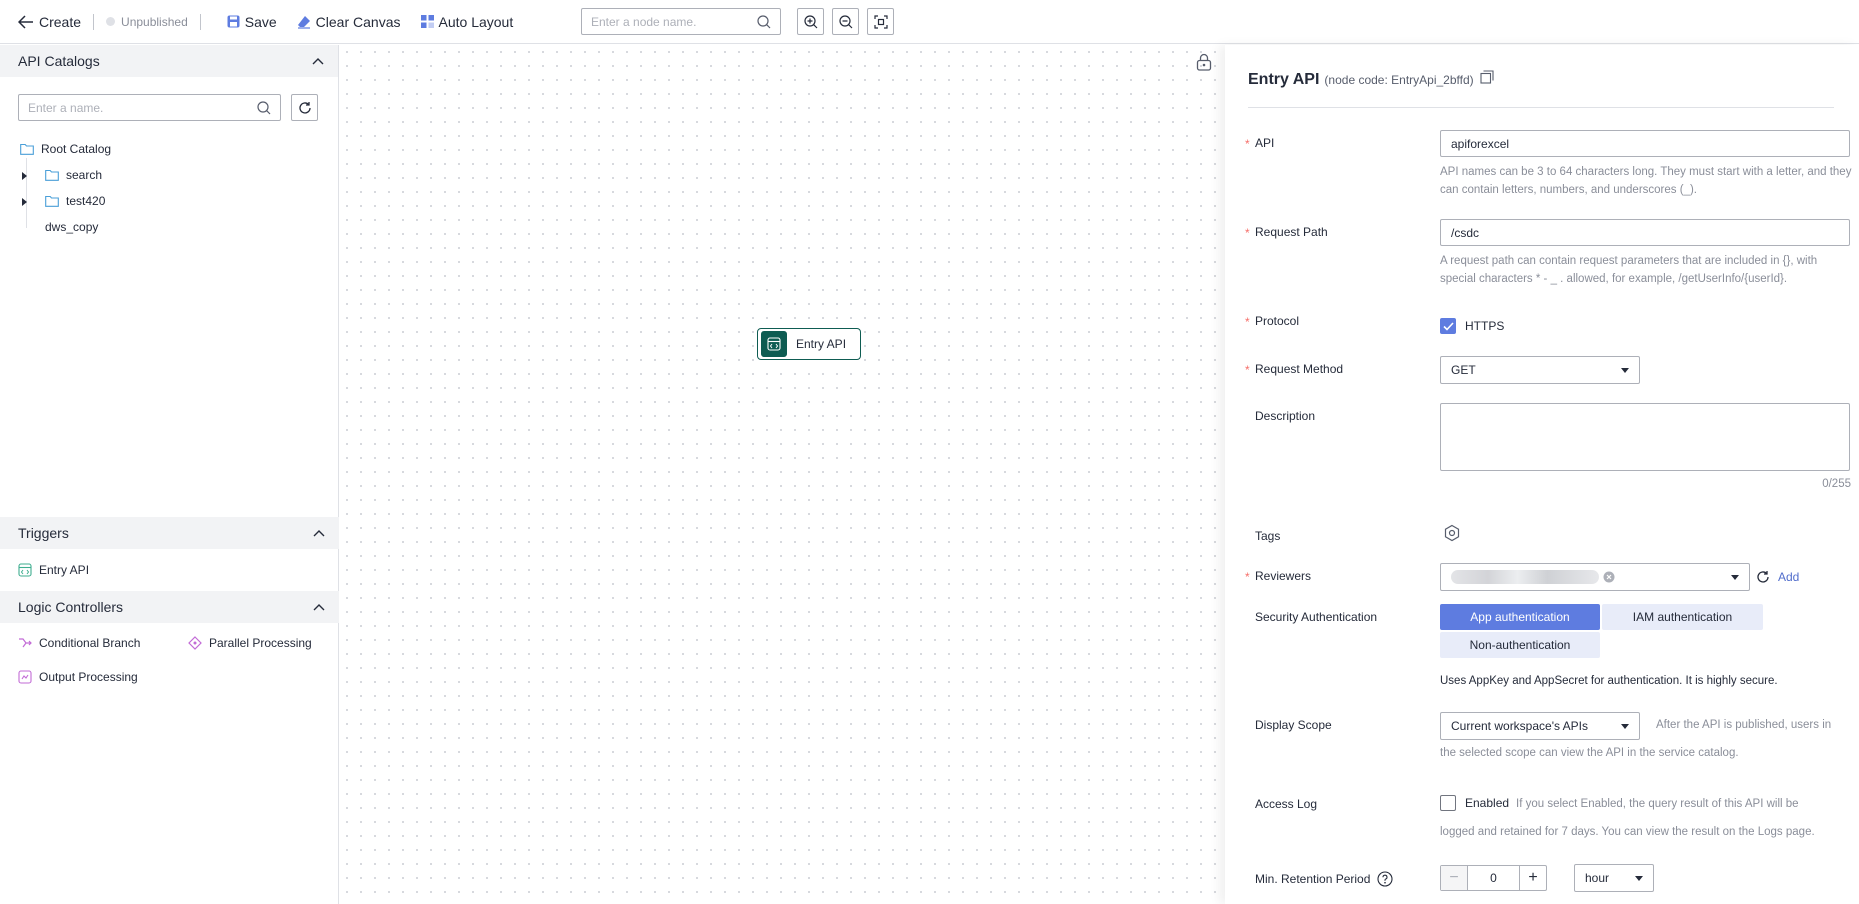  I want to click on fit-screen-icon, so click(880, 21).